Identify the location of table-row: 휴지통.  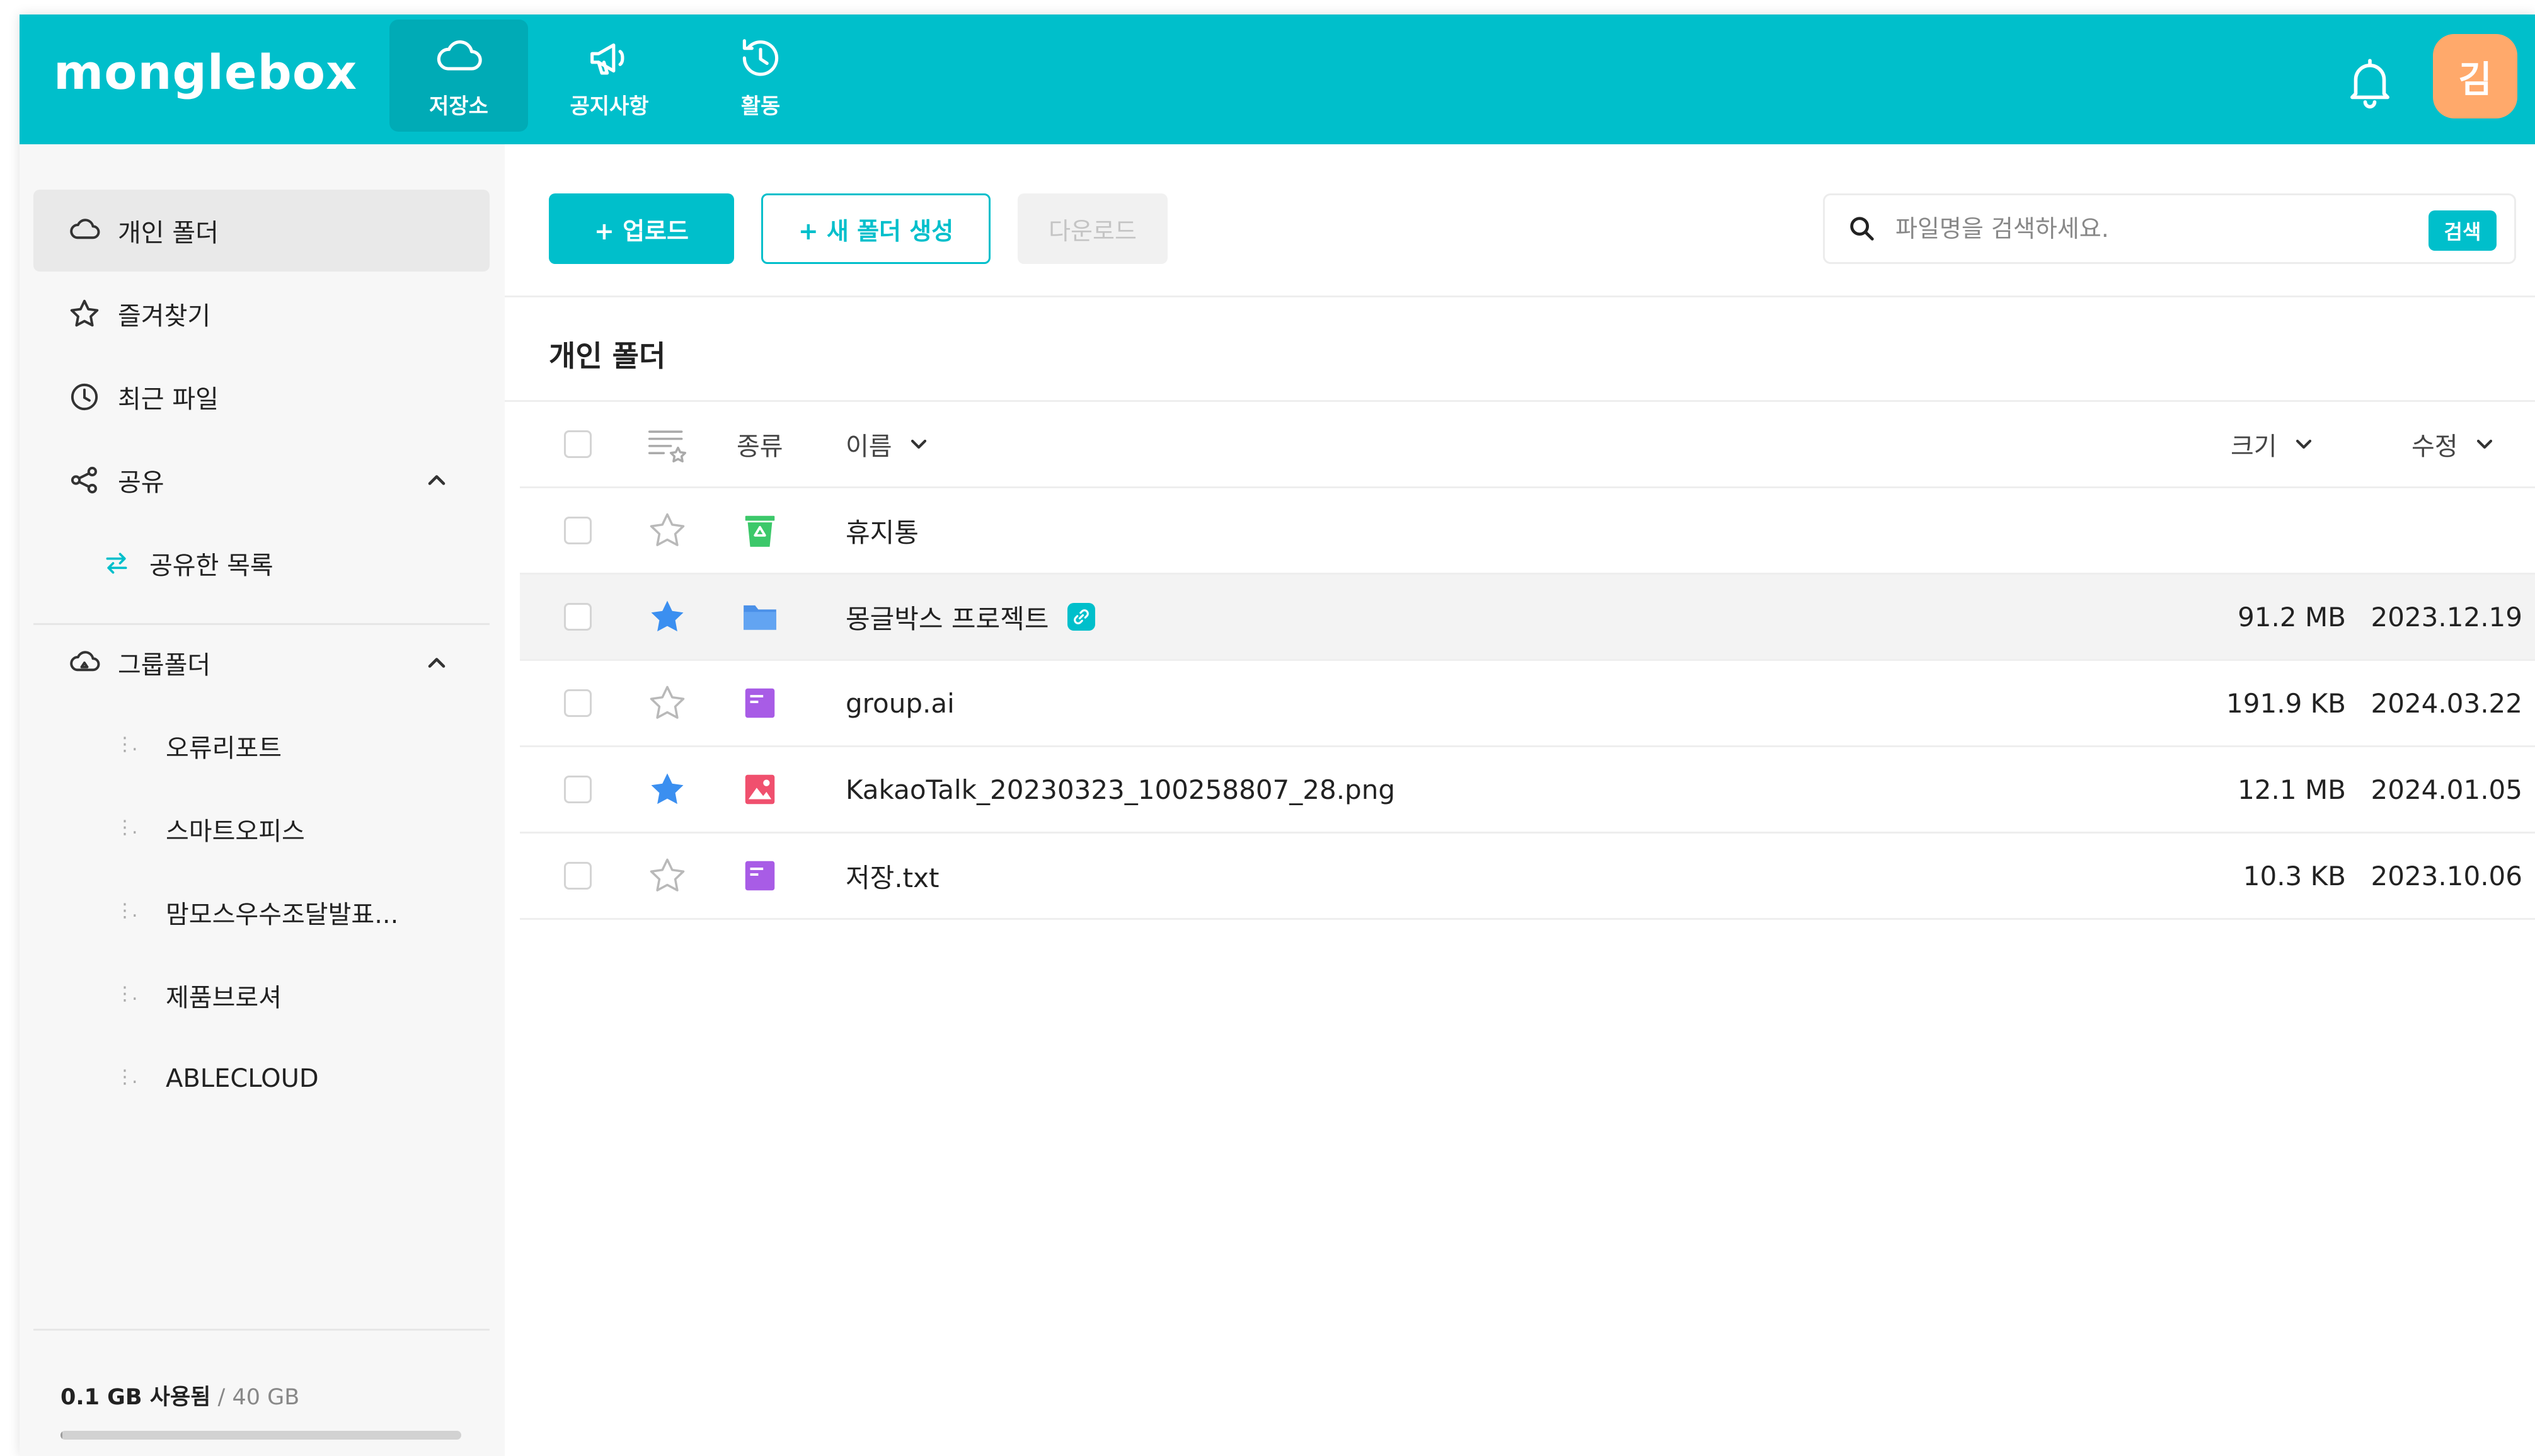
(1527, 531).